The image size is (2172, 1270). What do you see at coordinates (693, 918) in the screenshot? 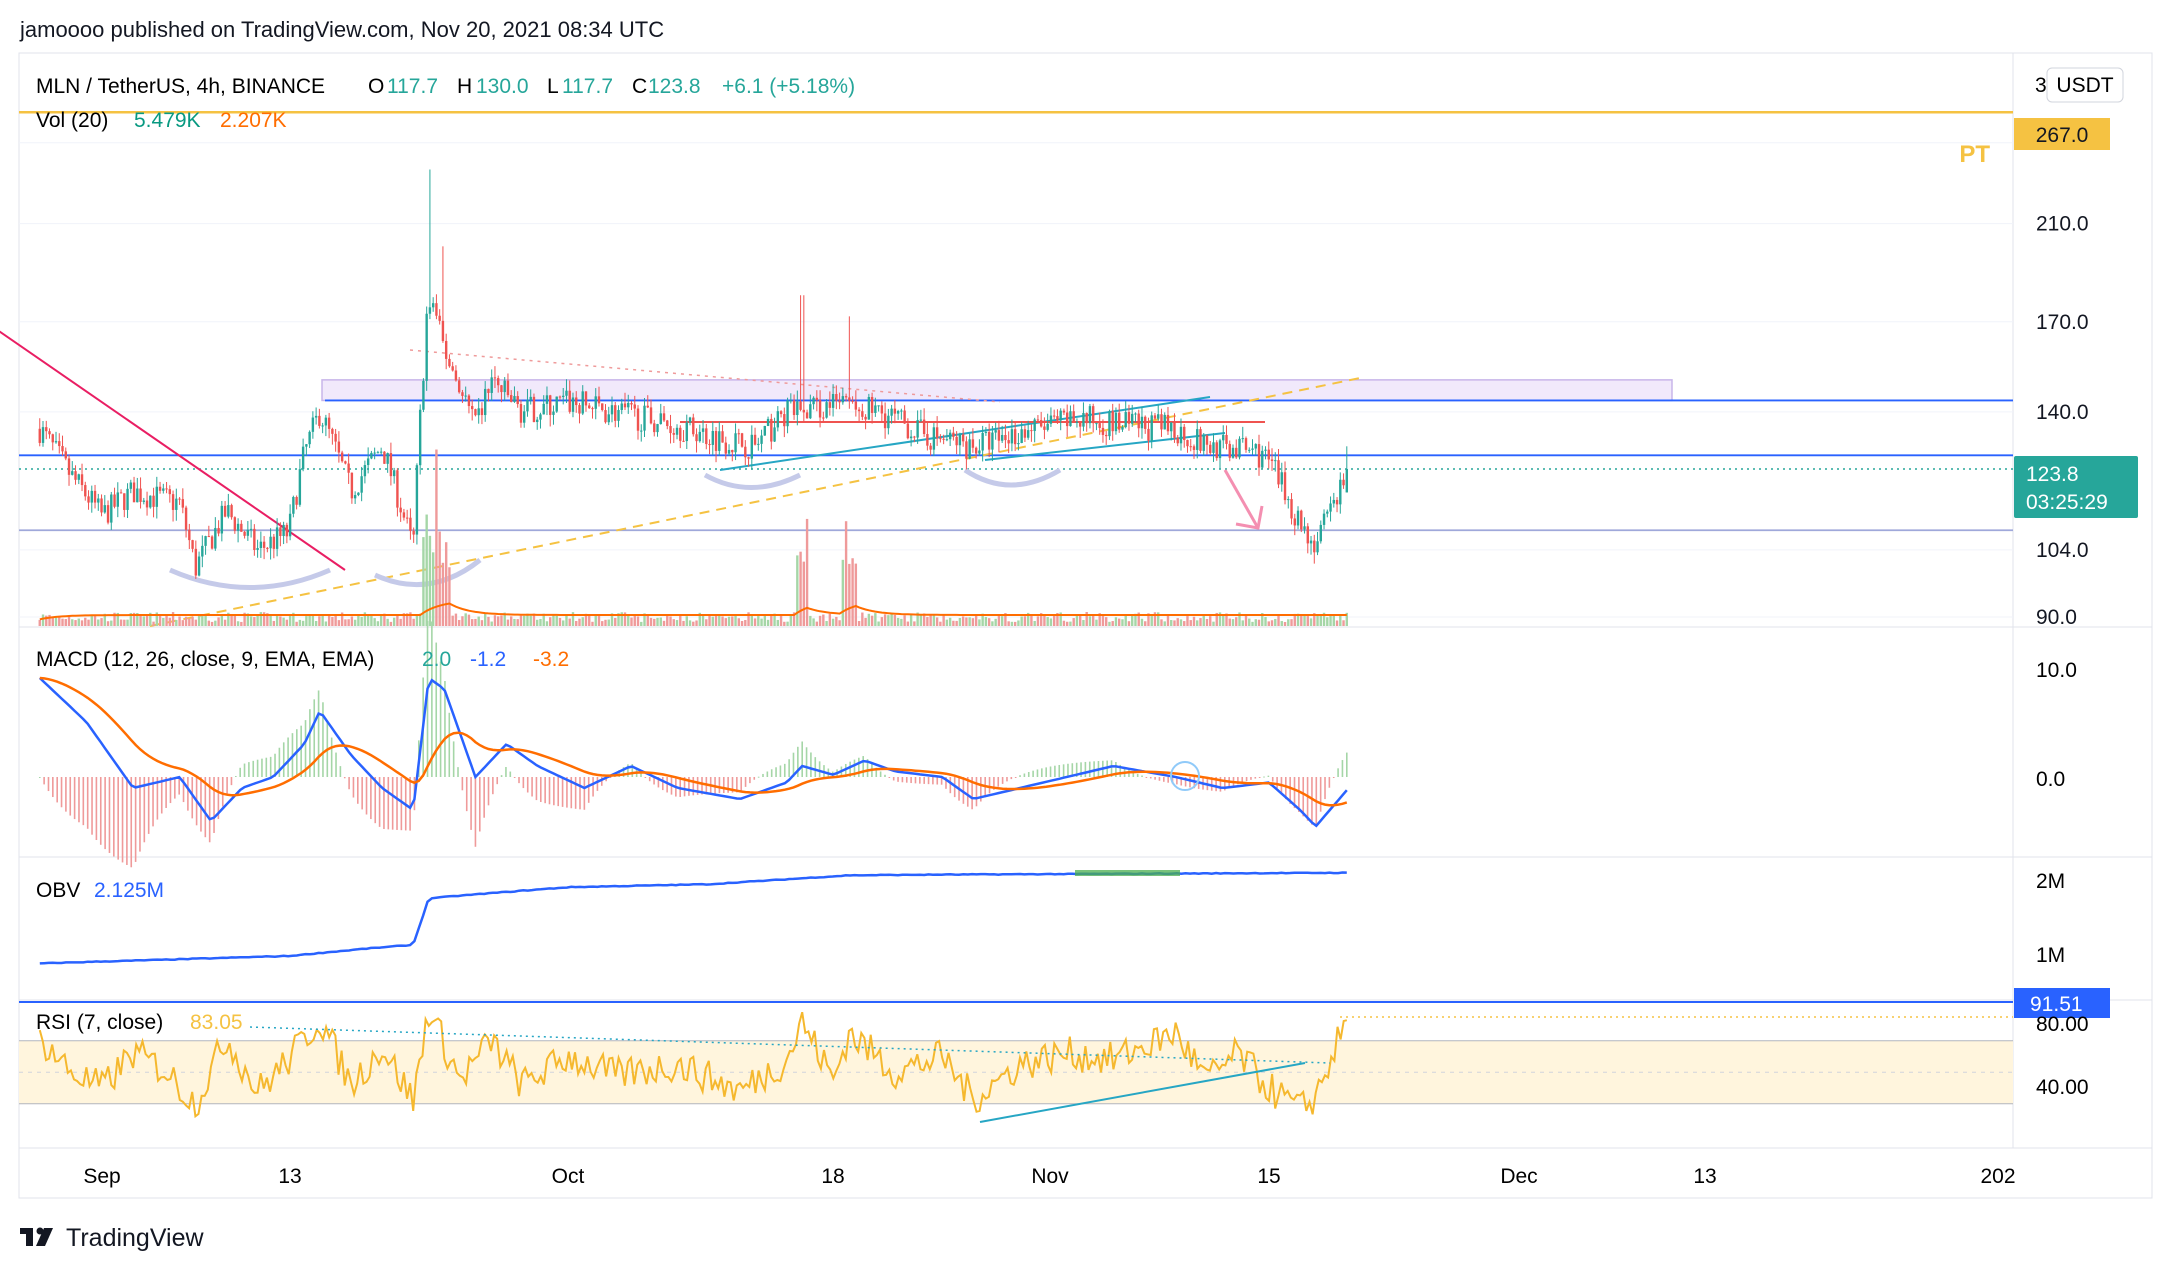
I see `obv-line` at bounding box center [693, 918].